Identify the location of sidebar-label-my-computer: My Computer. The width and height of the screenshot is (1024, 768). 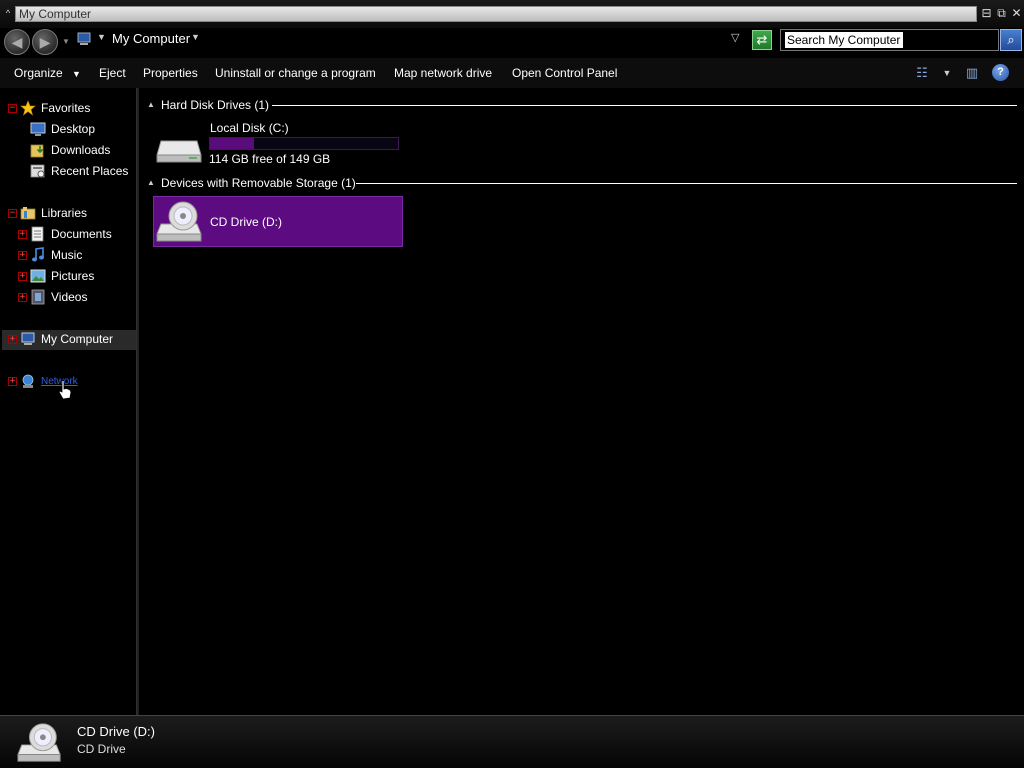
(77, 339).